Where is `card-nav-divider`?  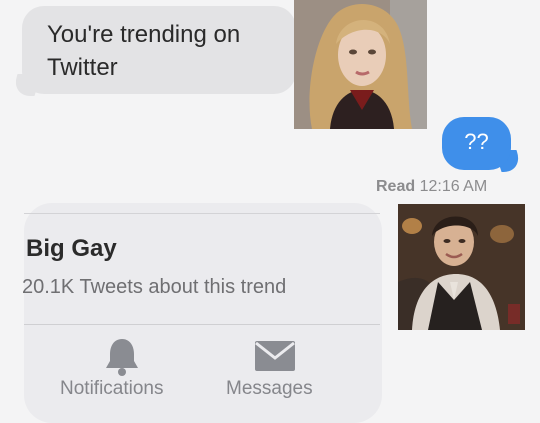
card-nav-divider is located at coordinates (202, 324).